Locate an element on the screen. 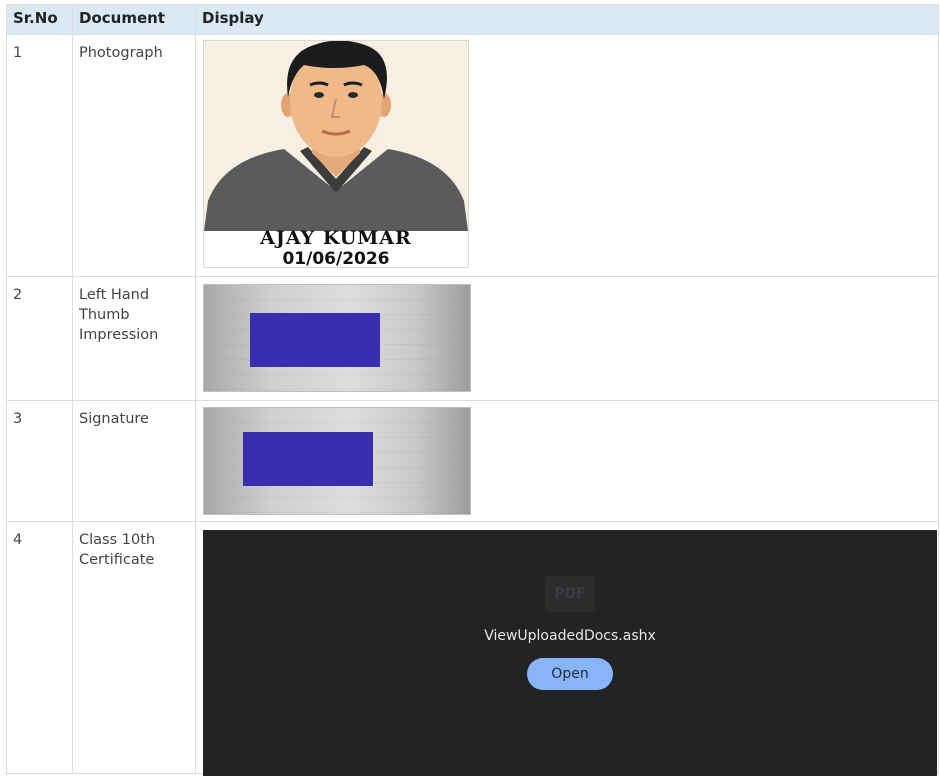 This screenshot has height=776, width=940. photo-date-caption: 01/06/2026 is located at coordinates (336, 258).